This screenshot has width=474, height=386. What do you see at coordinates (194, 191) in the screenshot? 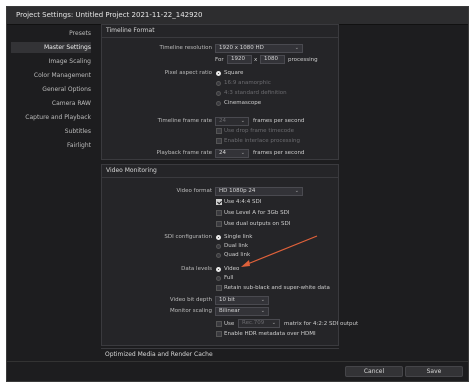
I see `video-format-label: Video format` at bounding box center [194, 191].